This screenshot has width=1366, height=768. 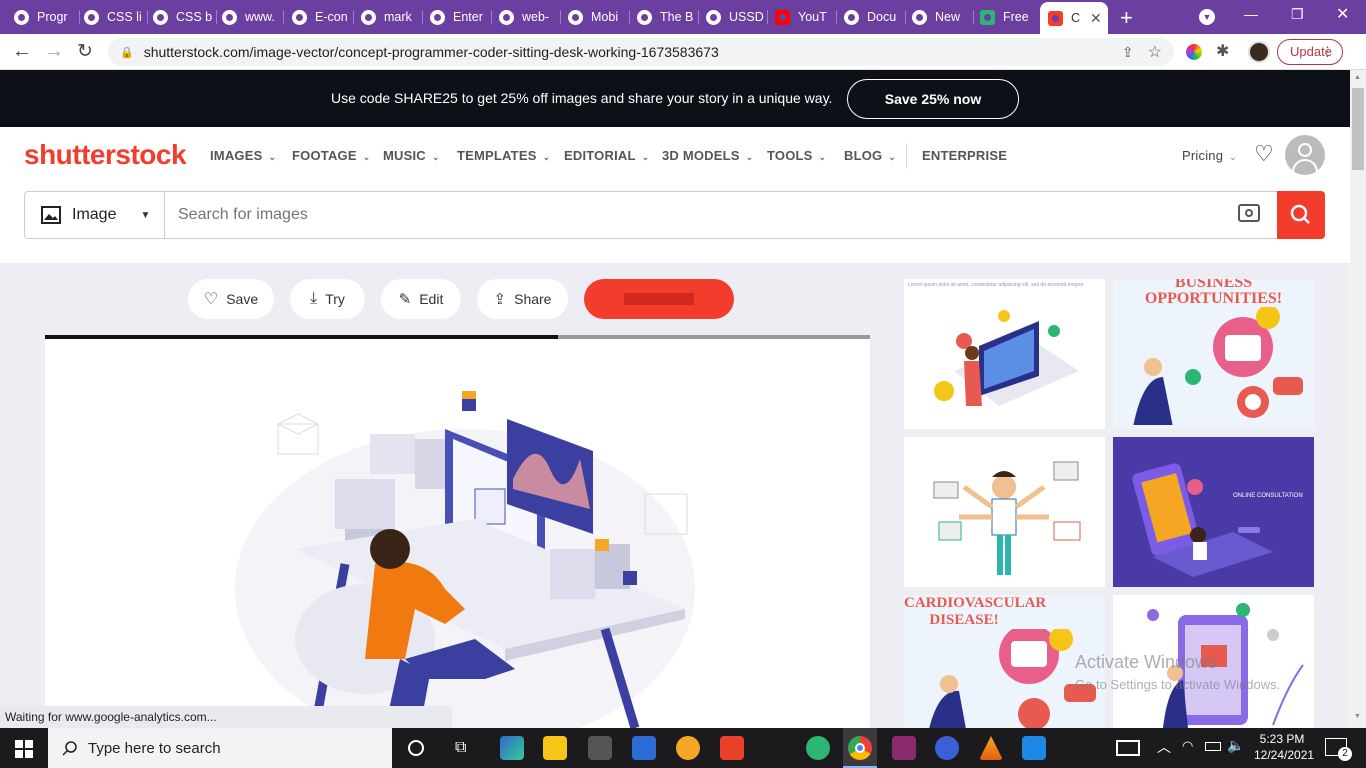 What do you see at coordinates (644, 748) in the screenshot?
I see `mail-icon` at bounding box center [644, 748].